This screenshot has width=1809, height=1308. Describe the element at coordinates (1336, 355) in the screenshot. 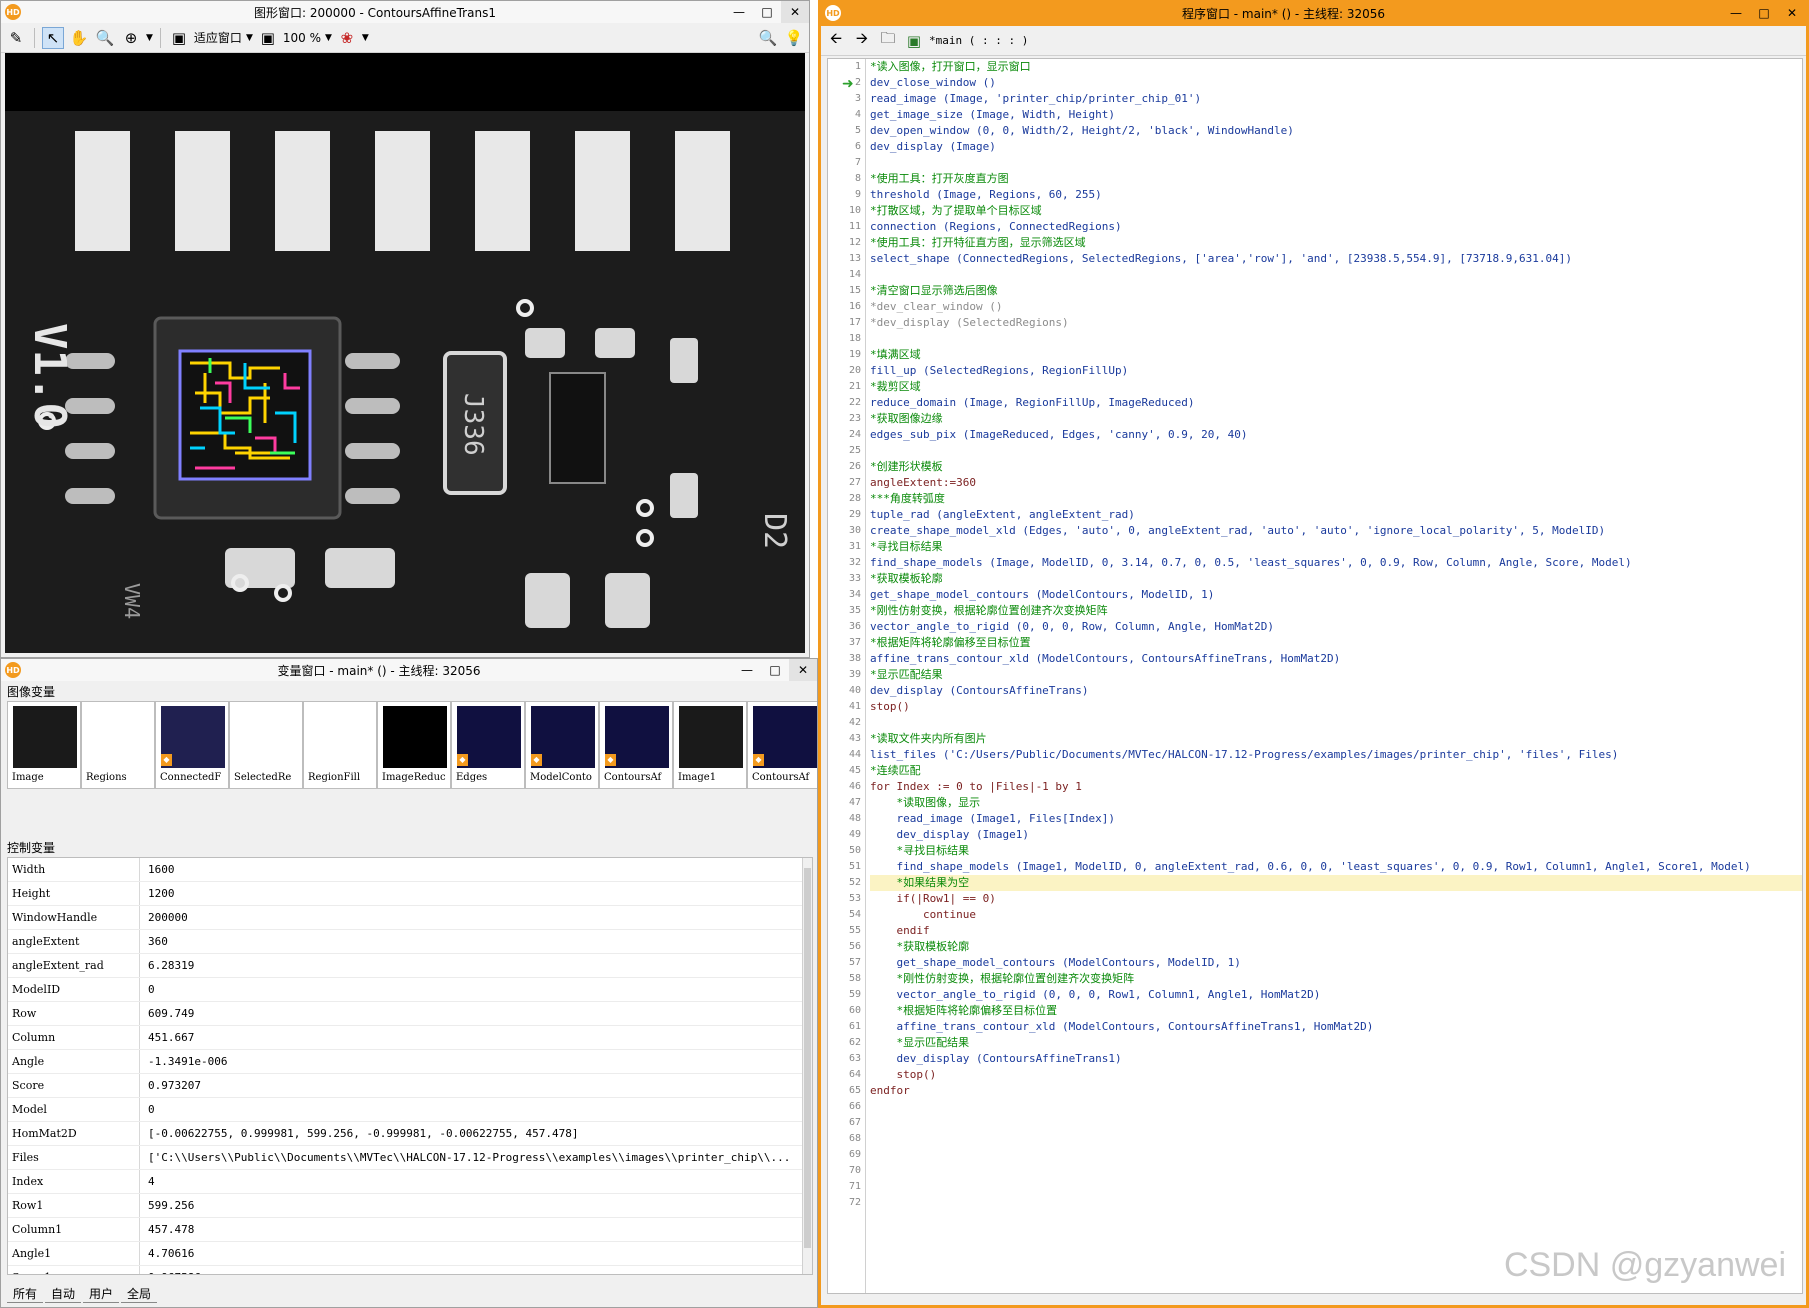

I see `code-line: *填满区域` at that location.